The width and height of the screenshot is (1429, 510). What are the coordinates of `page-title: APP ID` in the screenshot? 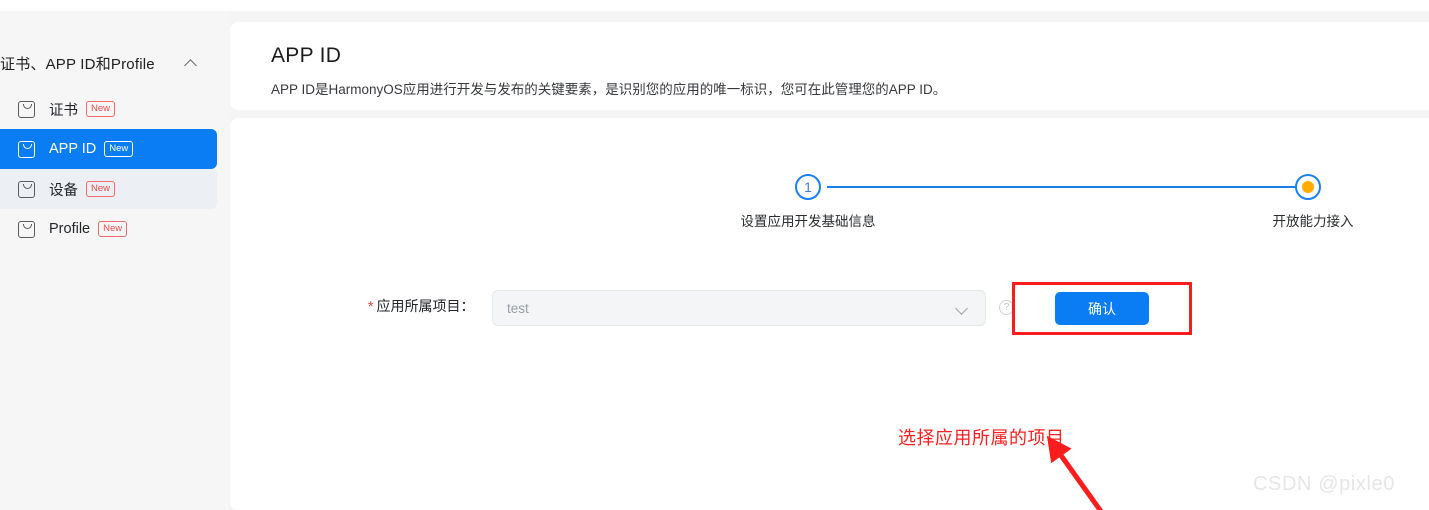 It's located at (306, 55).